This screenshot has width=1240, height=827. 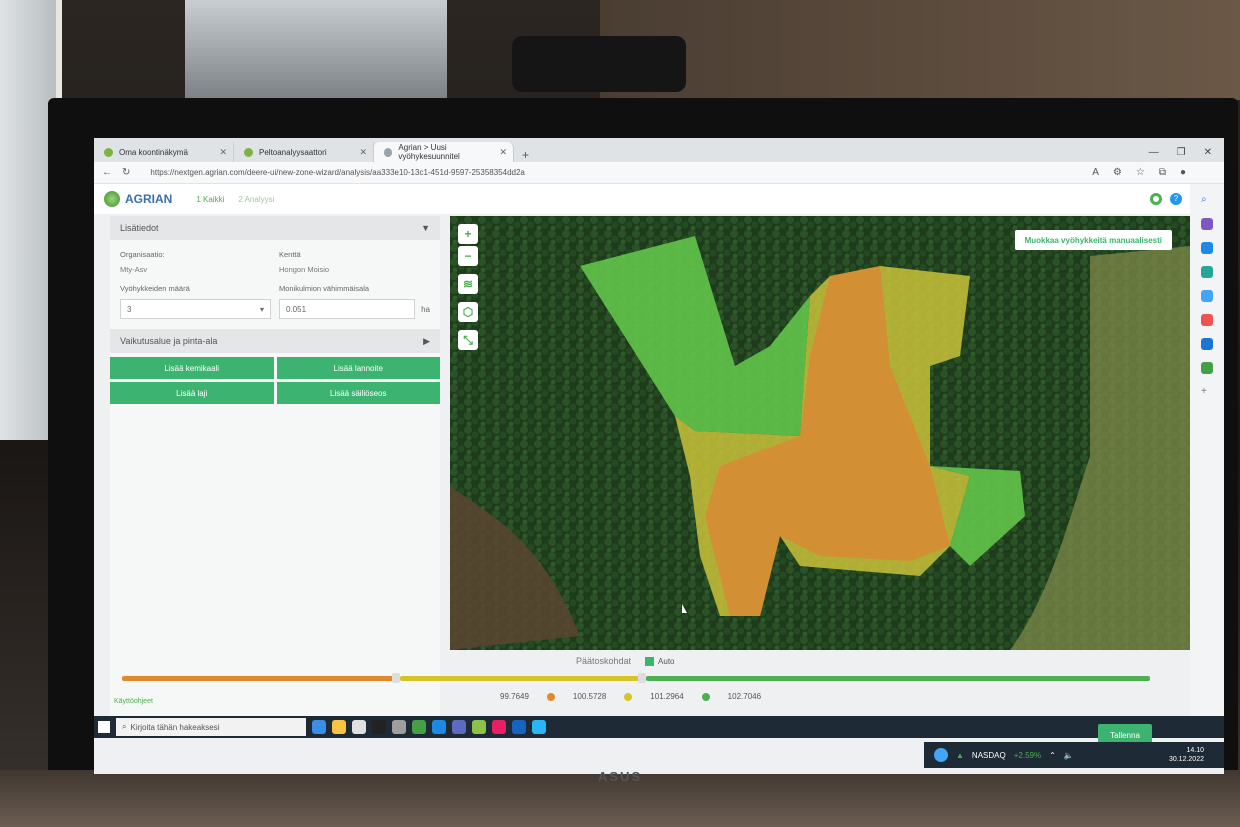 I want to click on read-aloud-icon: A, so click(x=1095, y=172).